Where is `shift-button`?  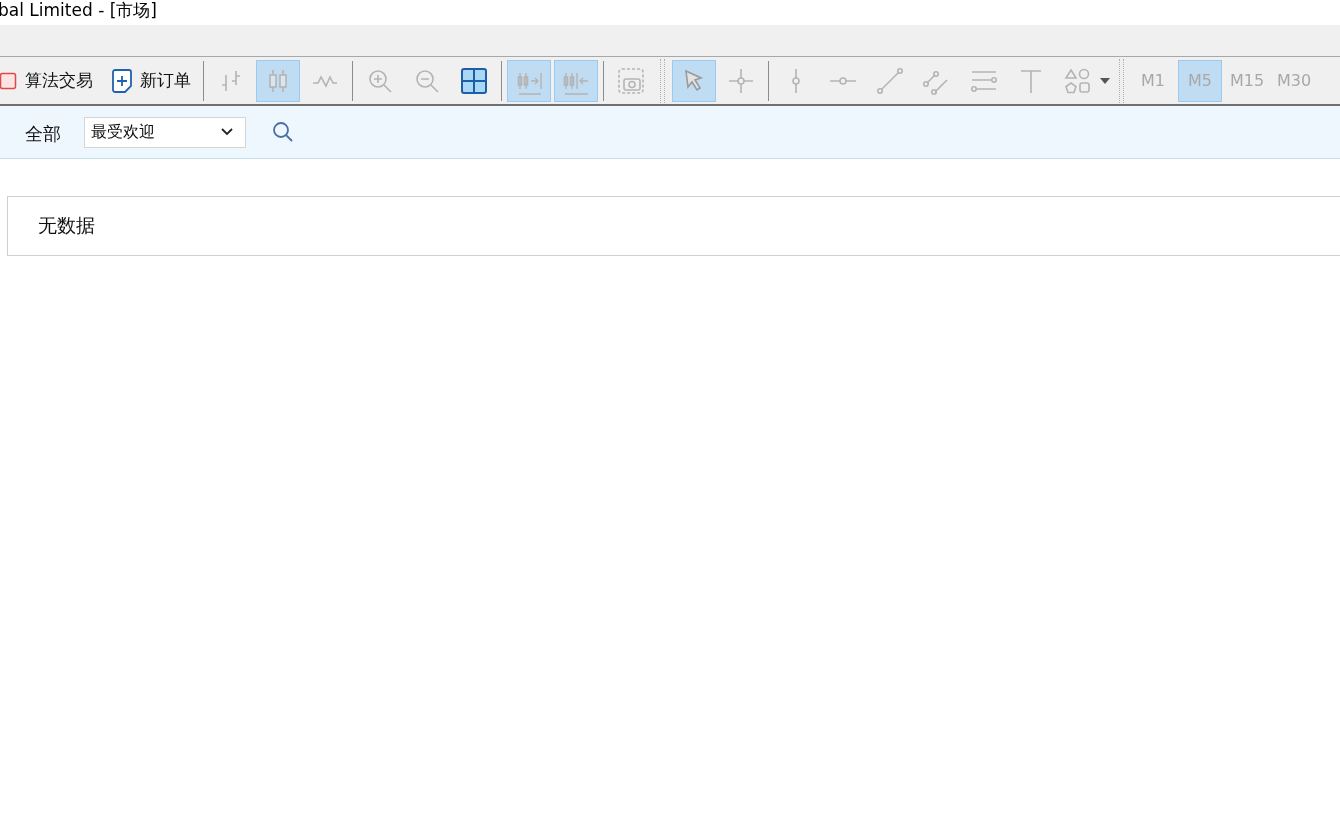 shift-button is located at coordinates (576, 80).